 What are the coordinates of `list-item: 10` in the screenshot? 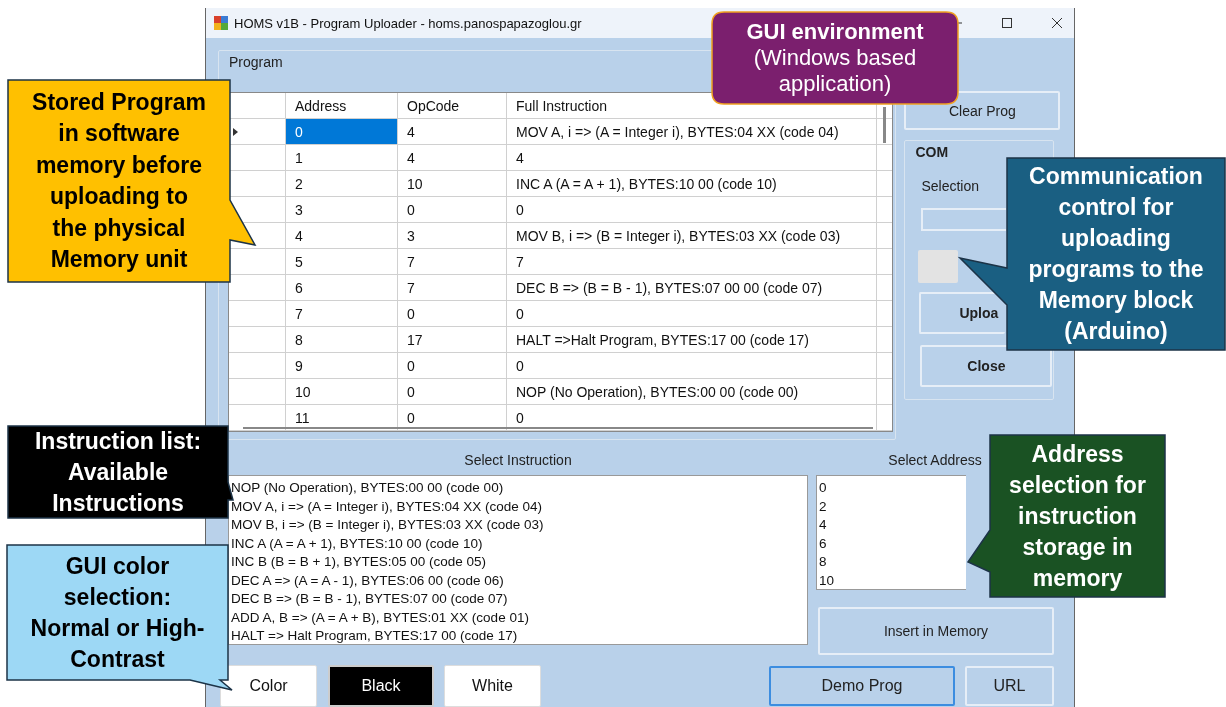 It's located at (891, 580).